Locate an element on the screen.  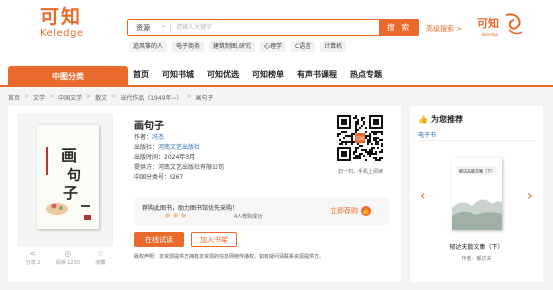
recommend-purchase-bar: 荐购此图书，助力图书馆优先采购！ 4人荐购成功 立即荐购 👍 is located at coordinates (261, 211).